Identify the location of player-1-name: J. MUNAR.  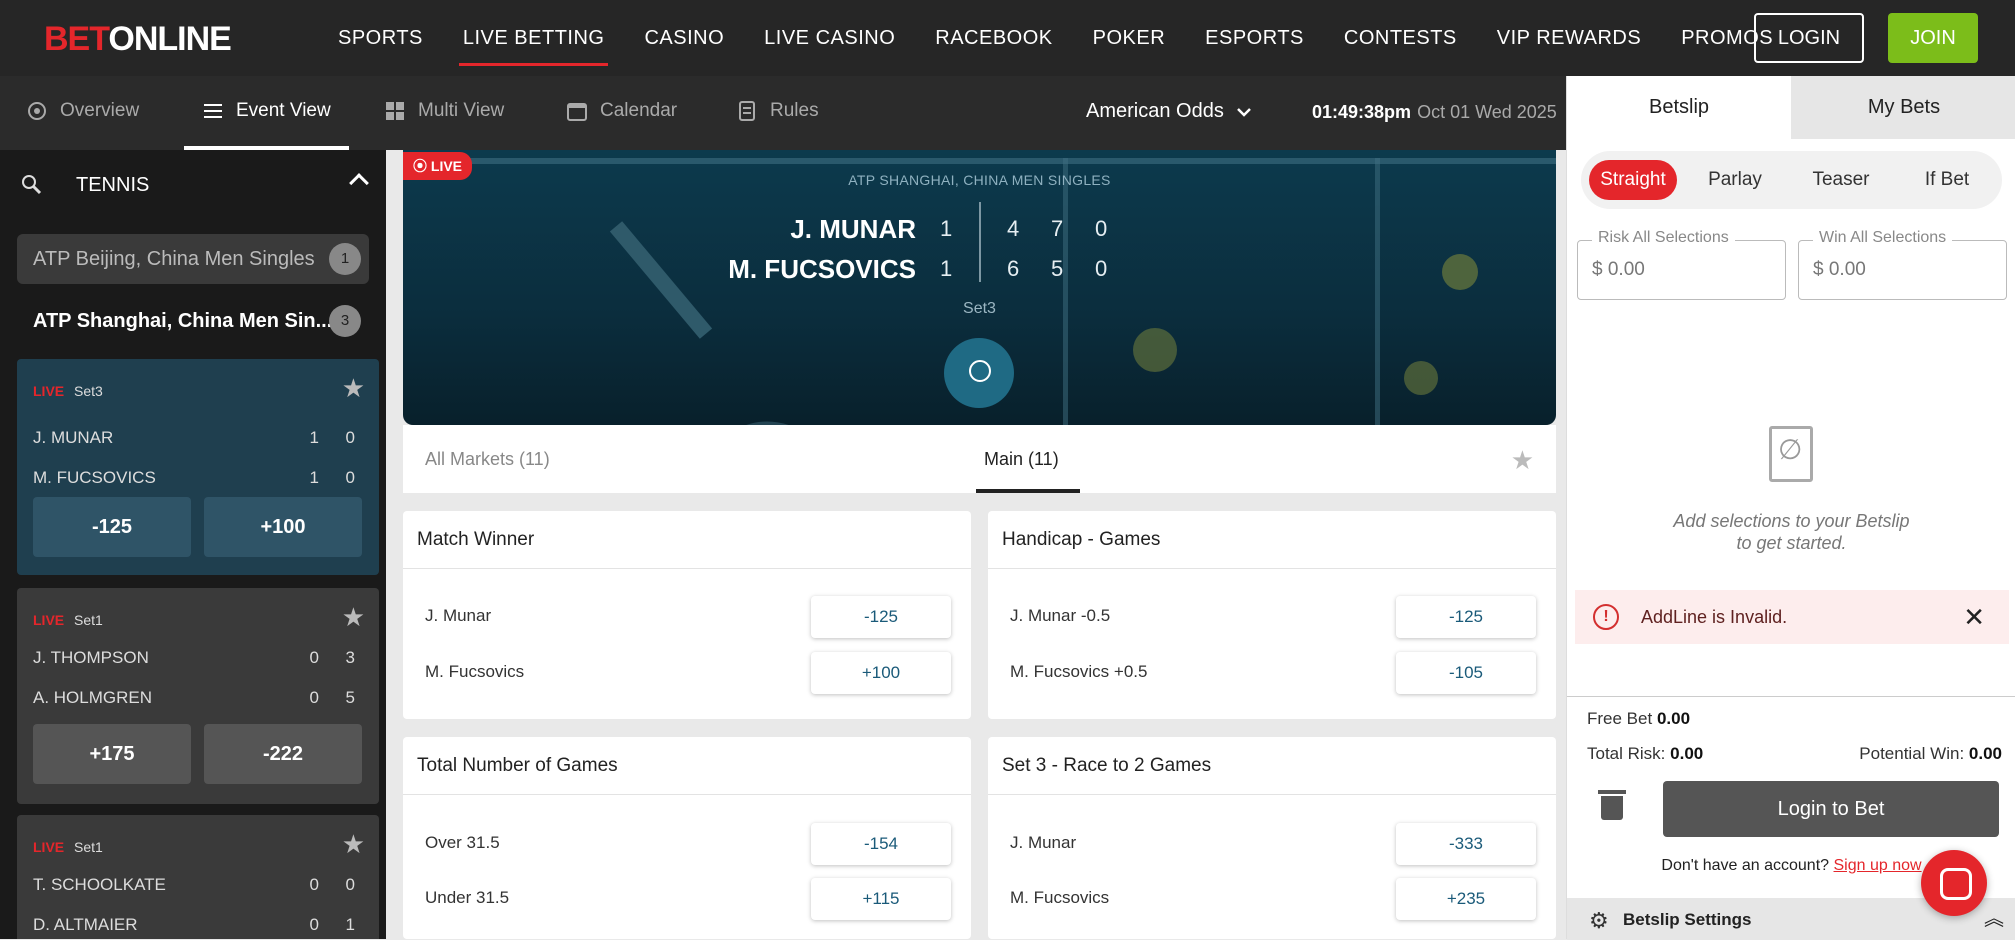
(853, 229).